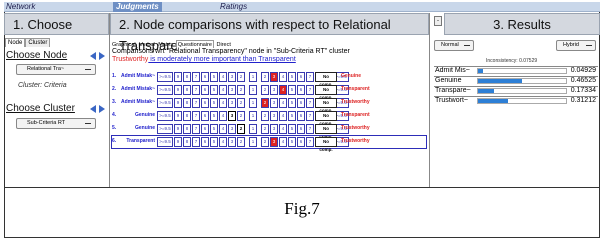 The height and width of the screenshot is (242, 604). What do you see at coordinates (20, 7) in the screenshot?
I see `menu-network: Network` at bounding box center [20, 7].